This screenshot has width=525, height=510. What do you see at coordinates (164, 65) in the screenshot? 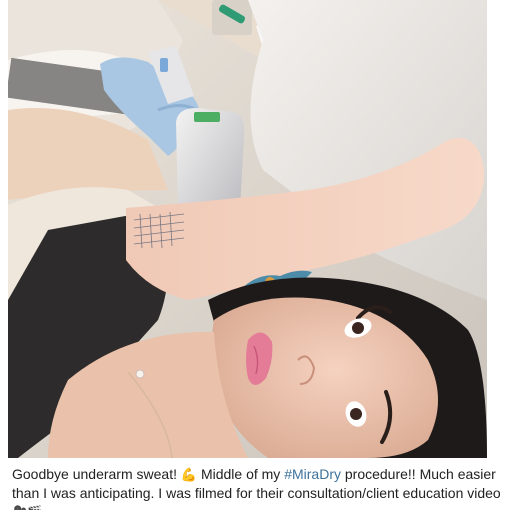
I see `device-light` at bounding box center [164, 65].